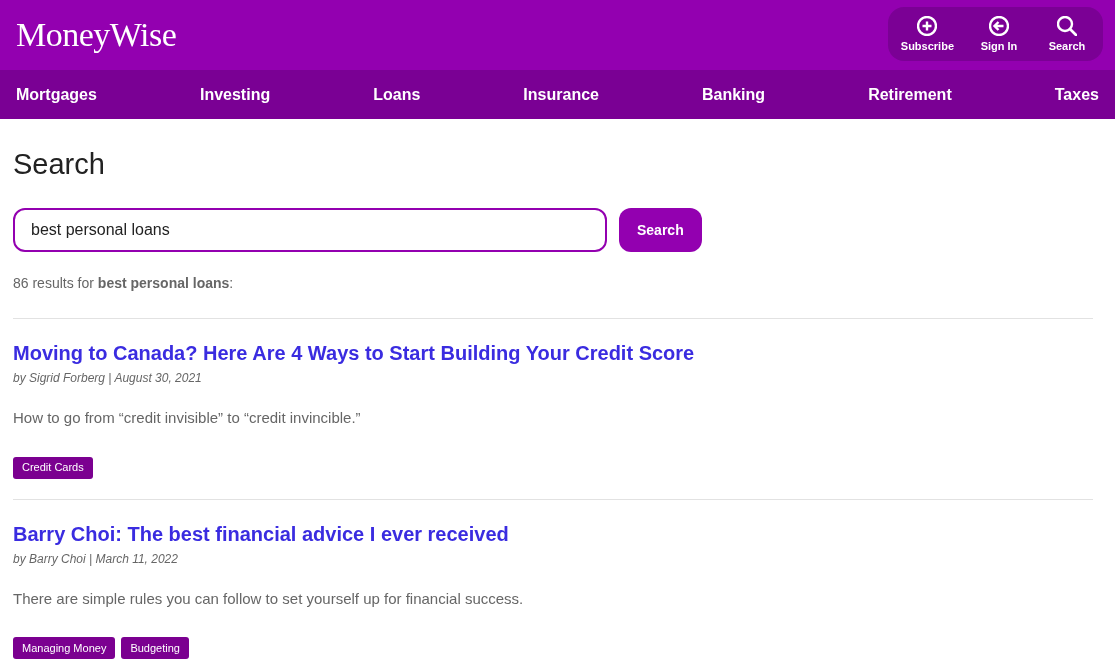 The height and width of the screenshot is (669, 1115). What do you see at coordinates (660, 230) in the screenshot?
I see `search-button: Search` at bounding box center [660, 230].